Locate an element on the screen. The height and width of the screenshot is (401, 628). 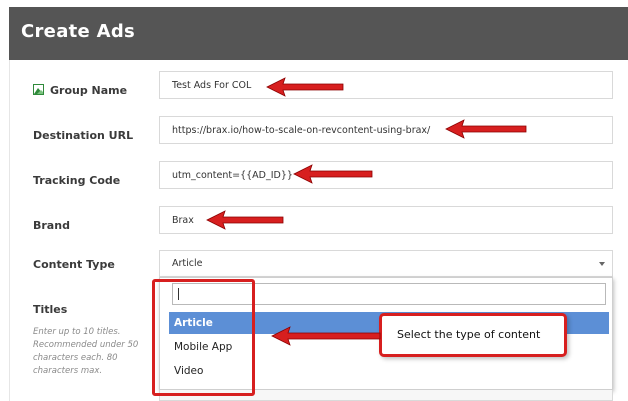
page-title: Create Ads is located at coordinates (78, 31).